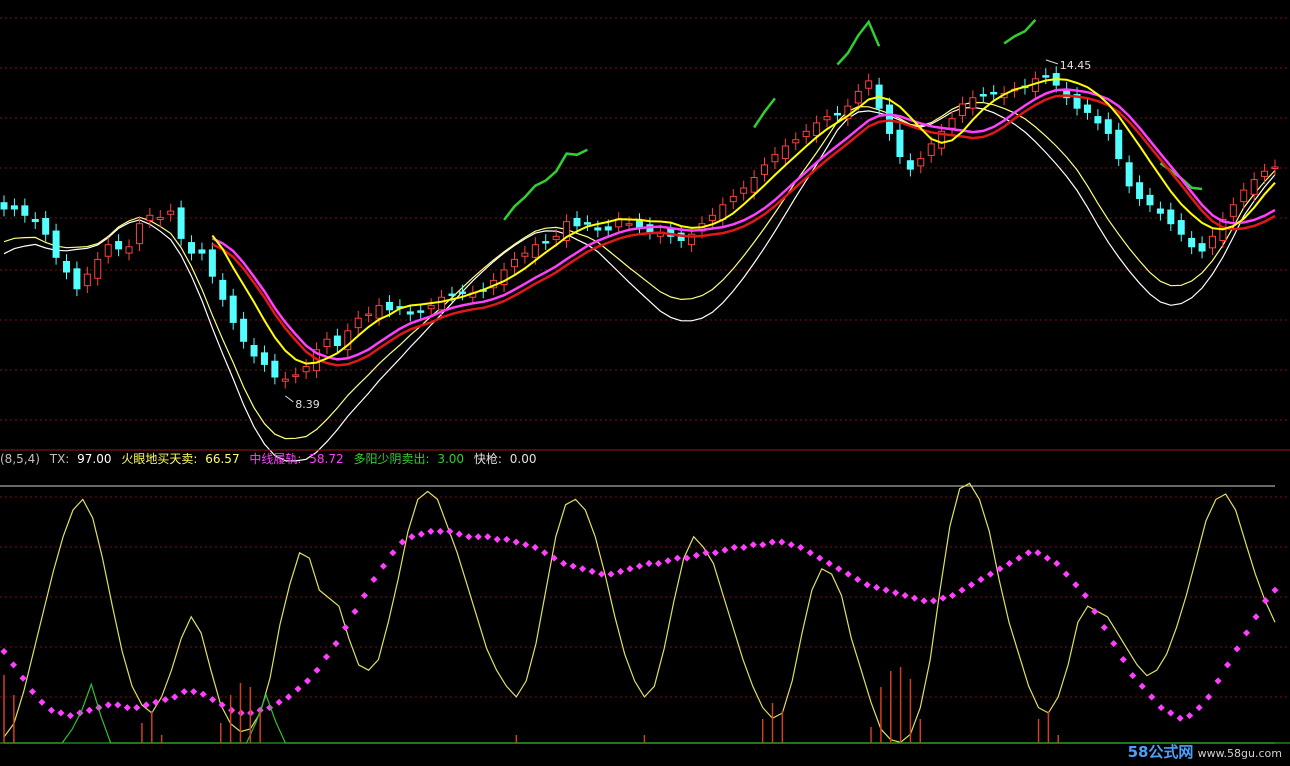  I want to click on legend-huoyan-value: 66.57, so click(222, 459).